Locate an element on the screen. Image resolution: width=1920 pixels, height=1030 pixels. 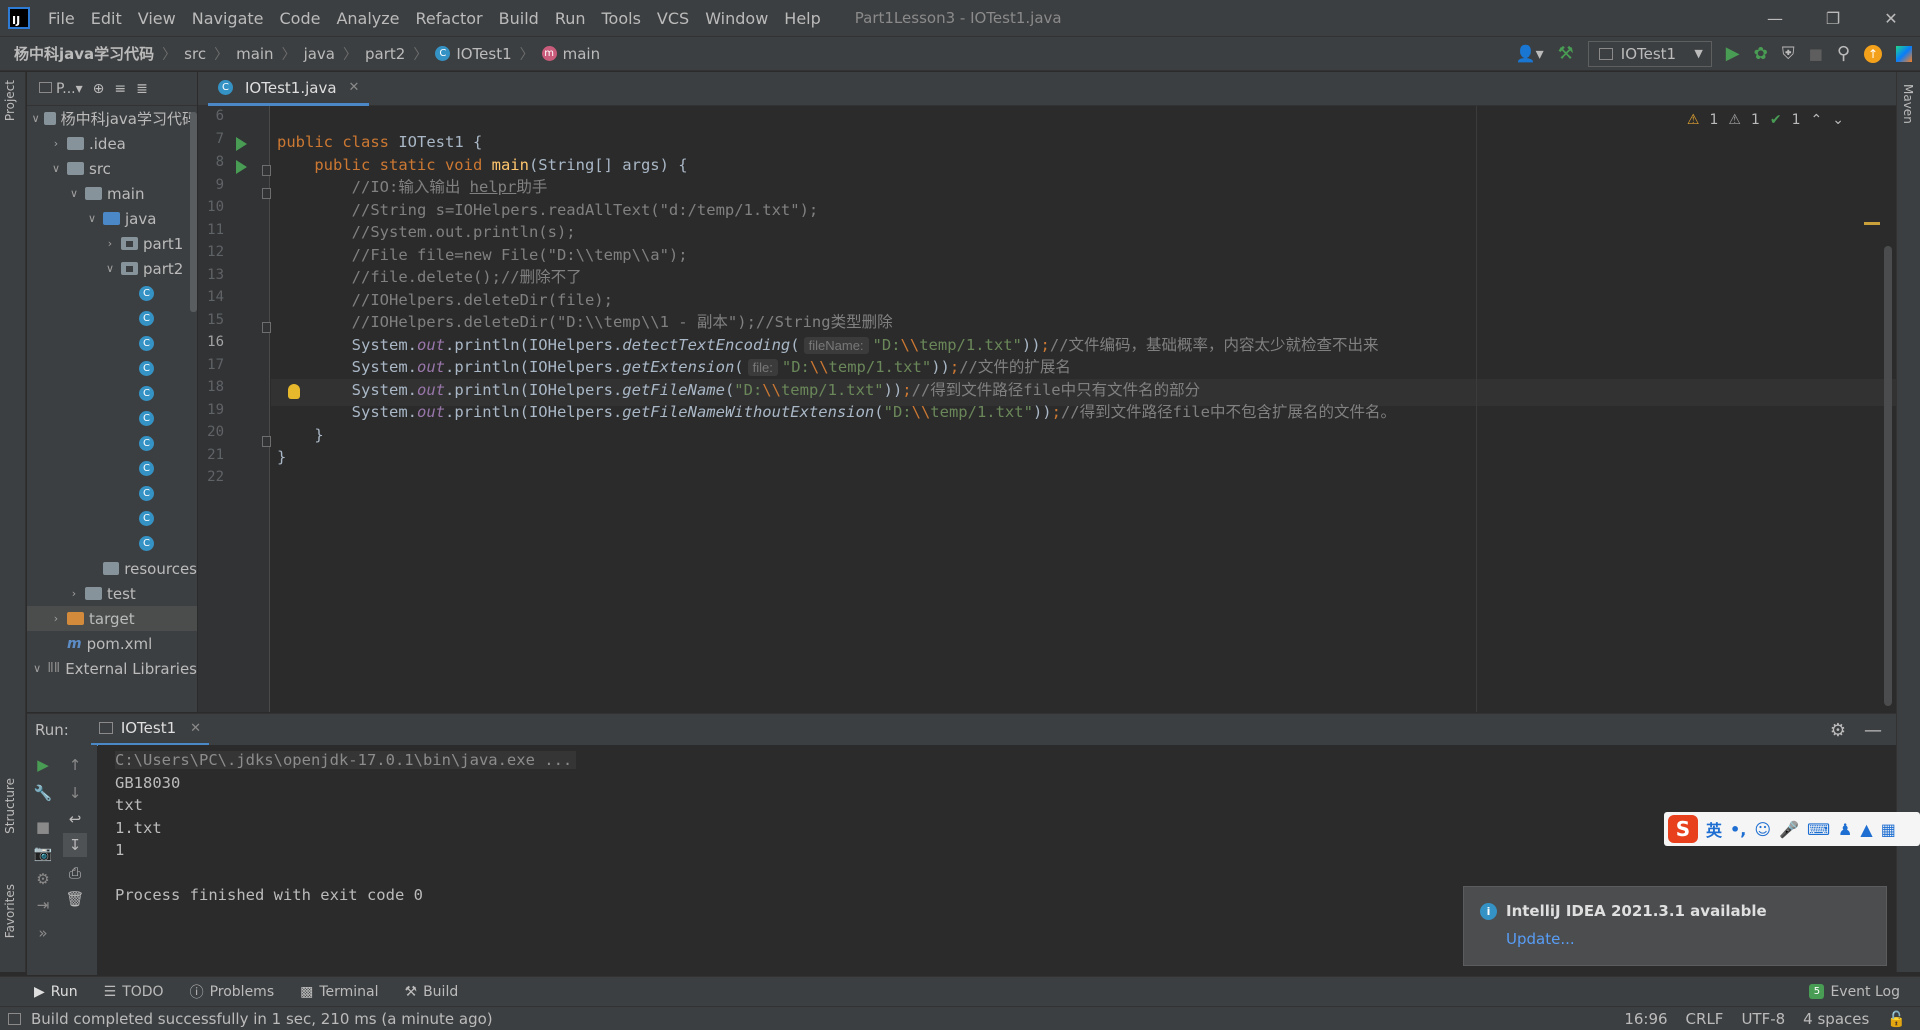
build-hammer-icon: ⚒ is located at coordinates (1566, 53).